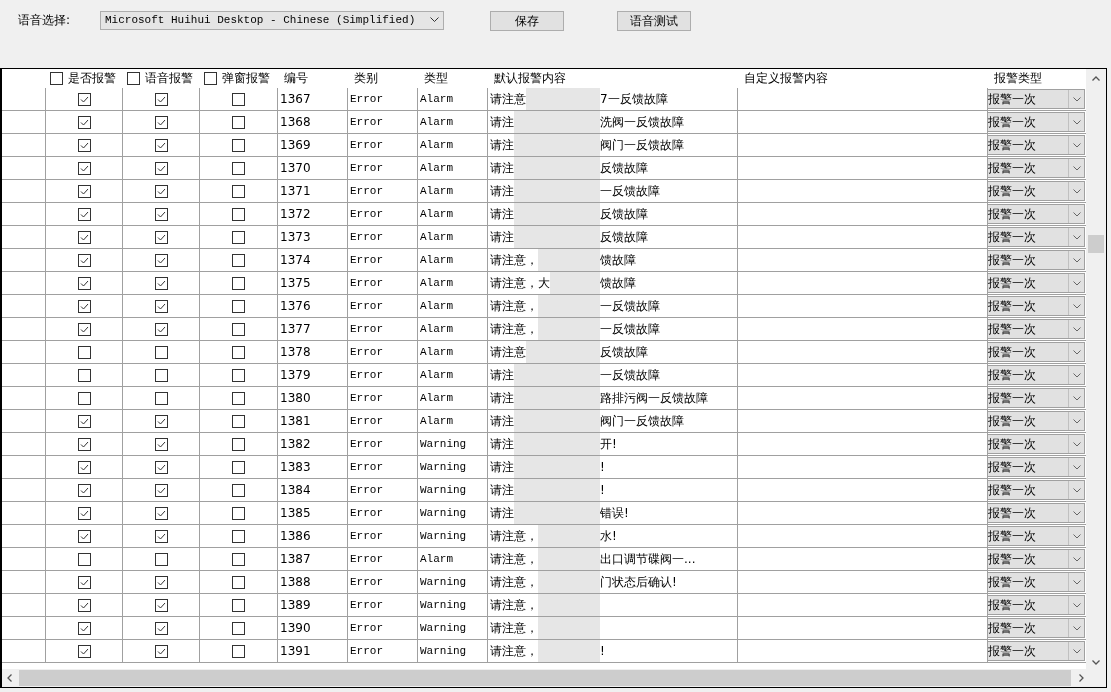  What do you see at coordinates (654, 21) in the screenshot?
I see `voice-test-button: 语音测试` at bounding box center [654, 21].